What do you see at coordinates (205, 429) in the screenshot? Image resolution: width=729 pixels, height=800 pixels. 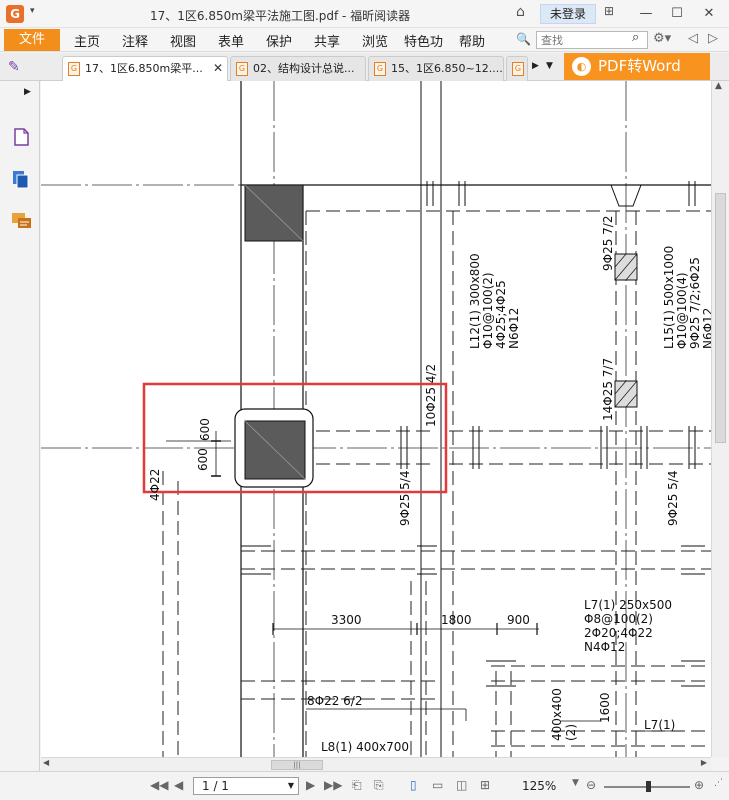 I see `dim-200: 600` at bounding box center [205, 429].